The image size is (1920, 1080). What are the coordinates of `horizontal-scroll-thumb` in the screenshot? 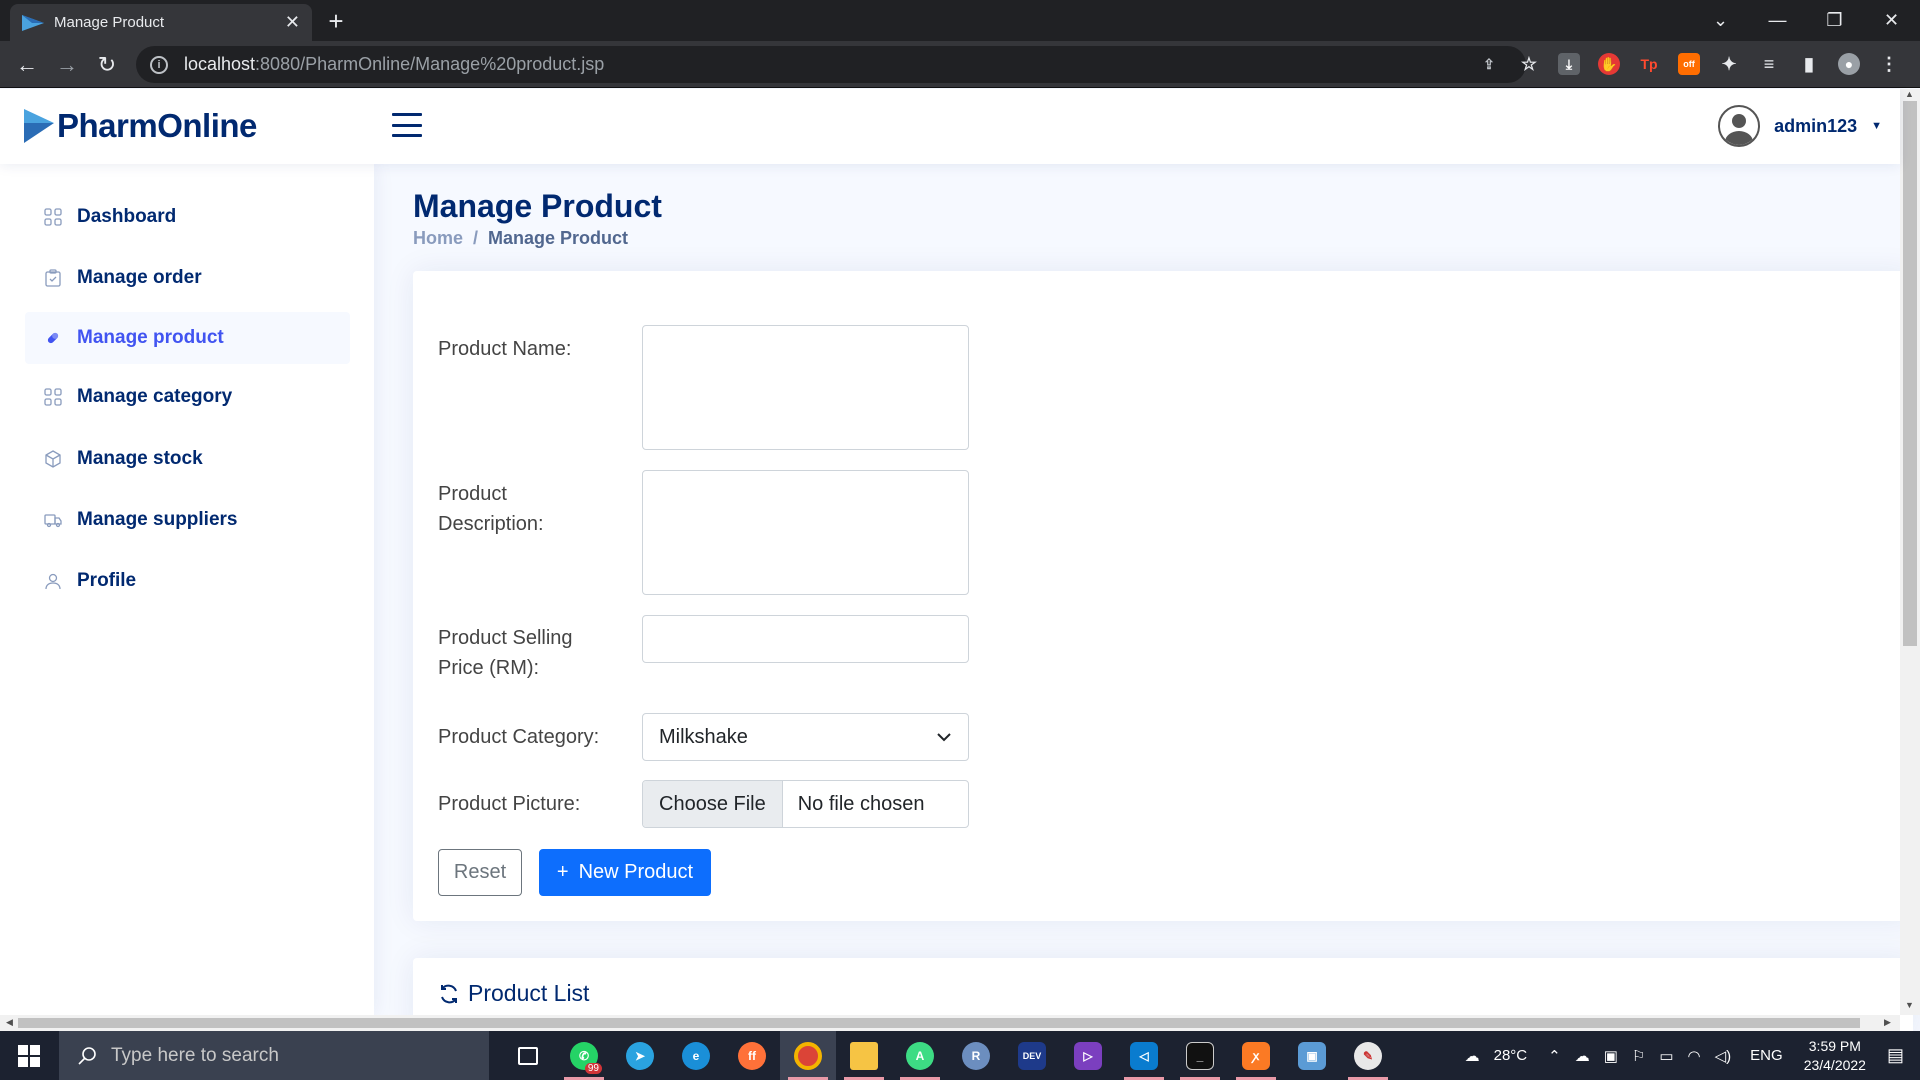 It's located at (939, 1023).